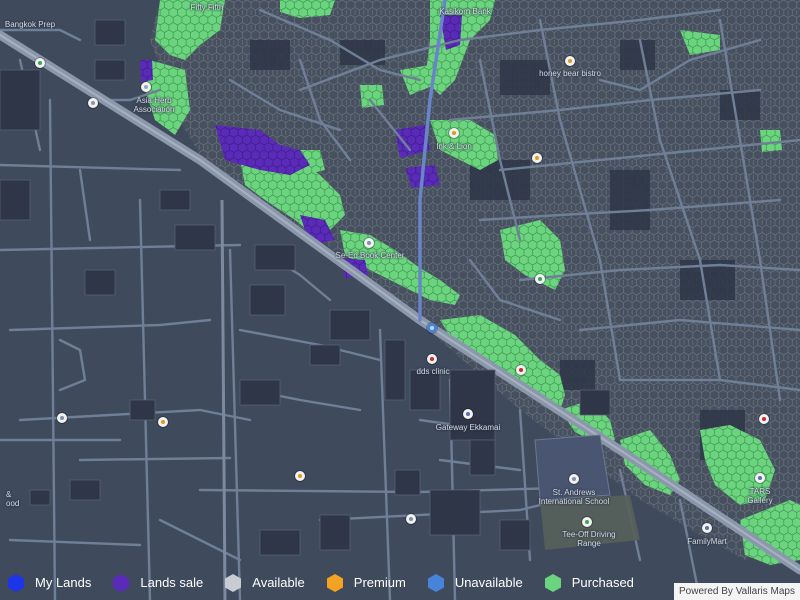 The image size is (800, 600). Describe the element at coordinates (488, 582) in the screenshot. I see `legend-label: Unavailable` at that location.